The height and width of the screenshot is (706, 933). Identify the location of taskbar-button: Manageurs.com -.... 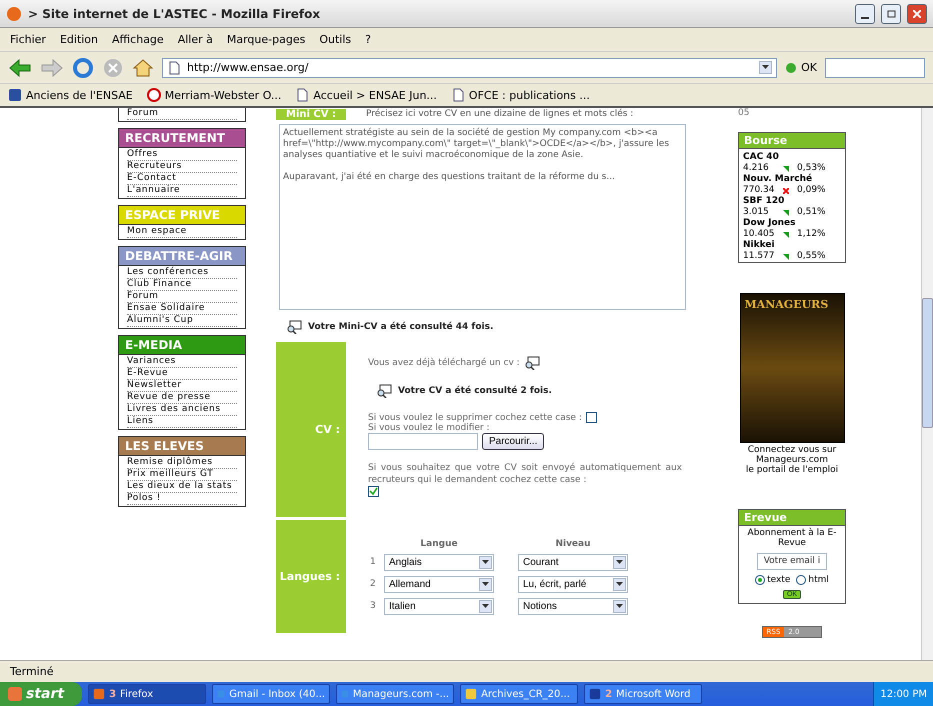
(395, 694).